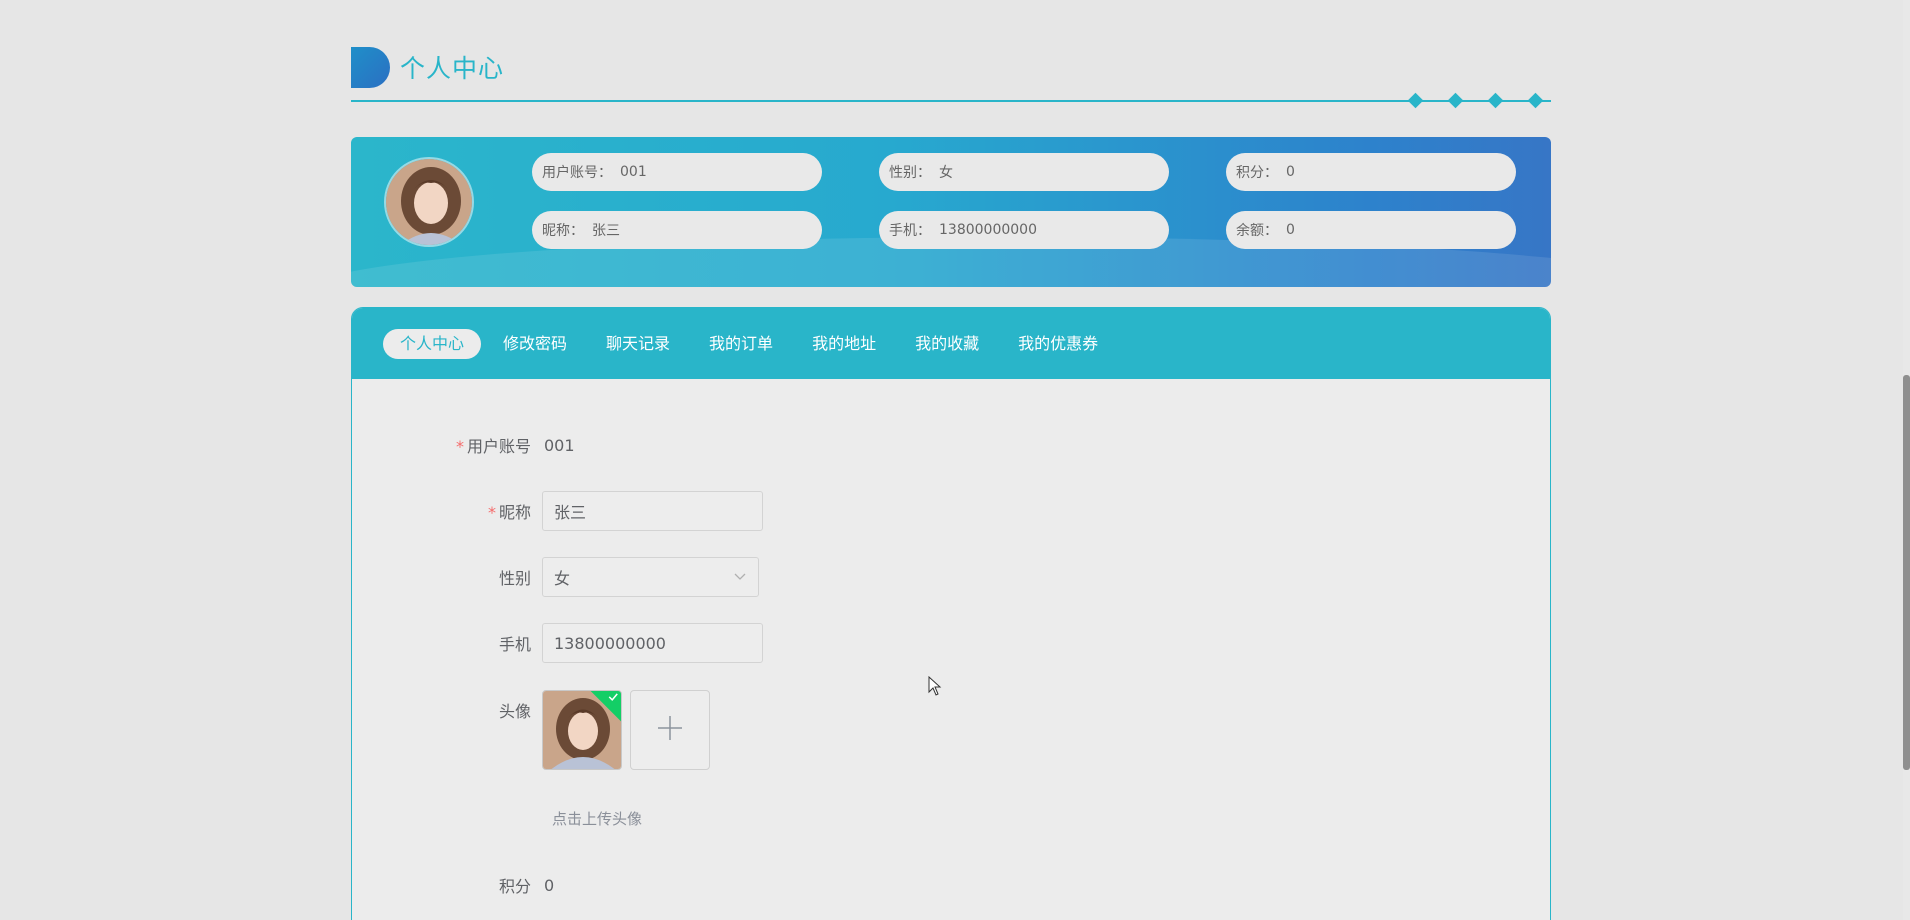 The height and width of the screenshot is (920, 1910). What do you see at coordinates (1257, 231) in the screenshot?
I see `profile-field-label: 余额：` at bounding box center [1257, 231].